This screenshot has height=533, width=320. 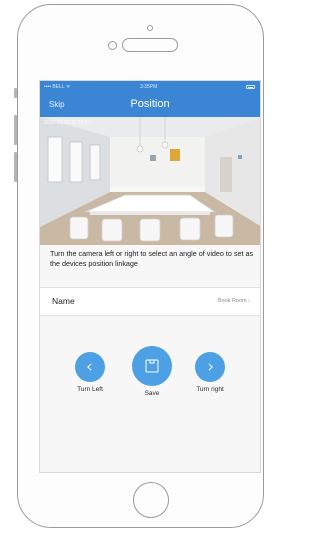 I want to click on phone-volume-down, so click(x=15, y=167).